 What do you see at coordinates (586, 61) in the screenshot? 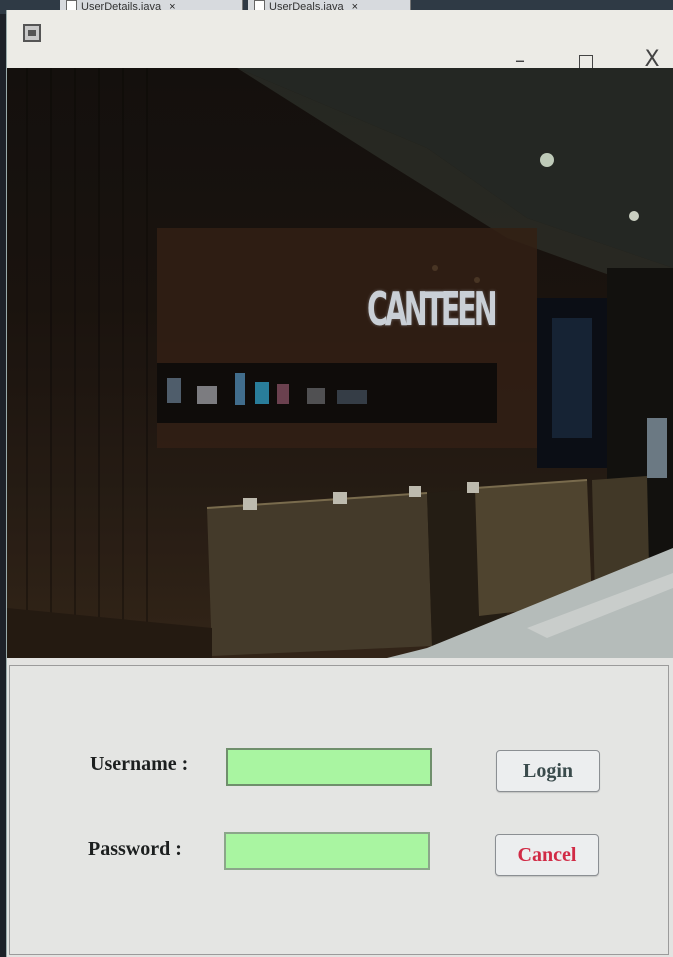
I see `maximize-icon` at bounding box center [586, 61].